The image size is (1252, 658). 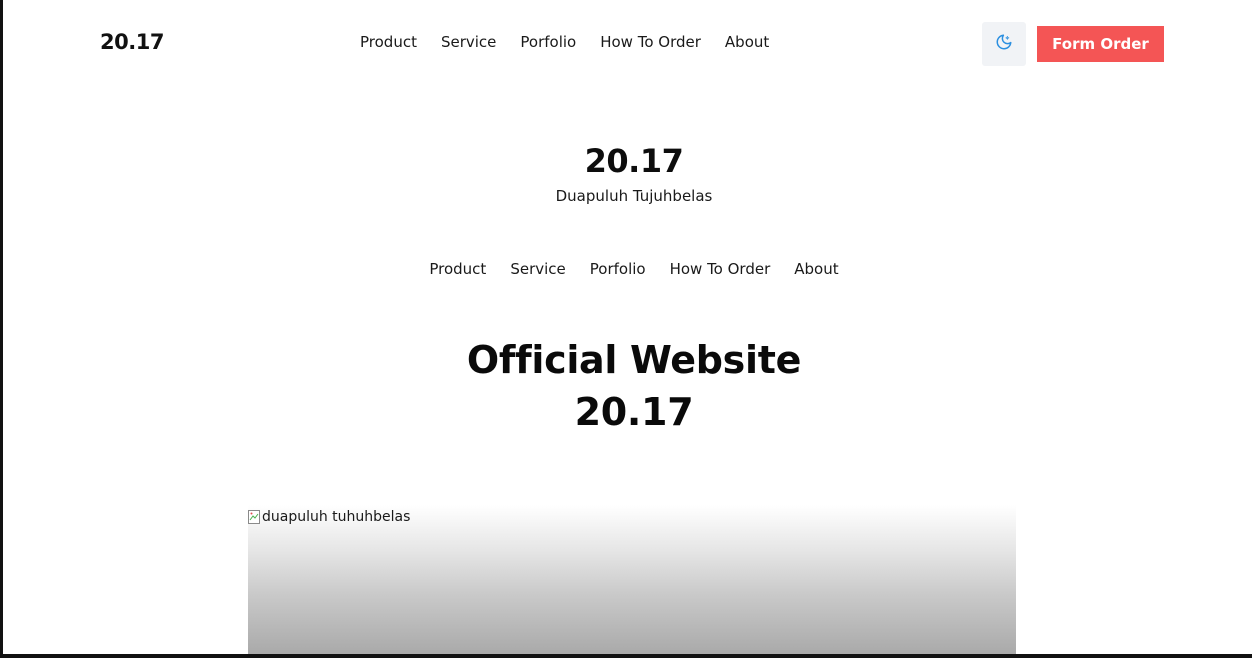 I want to click on hero-nav-link-about: About, so click(x=816, y=269).